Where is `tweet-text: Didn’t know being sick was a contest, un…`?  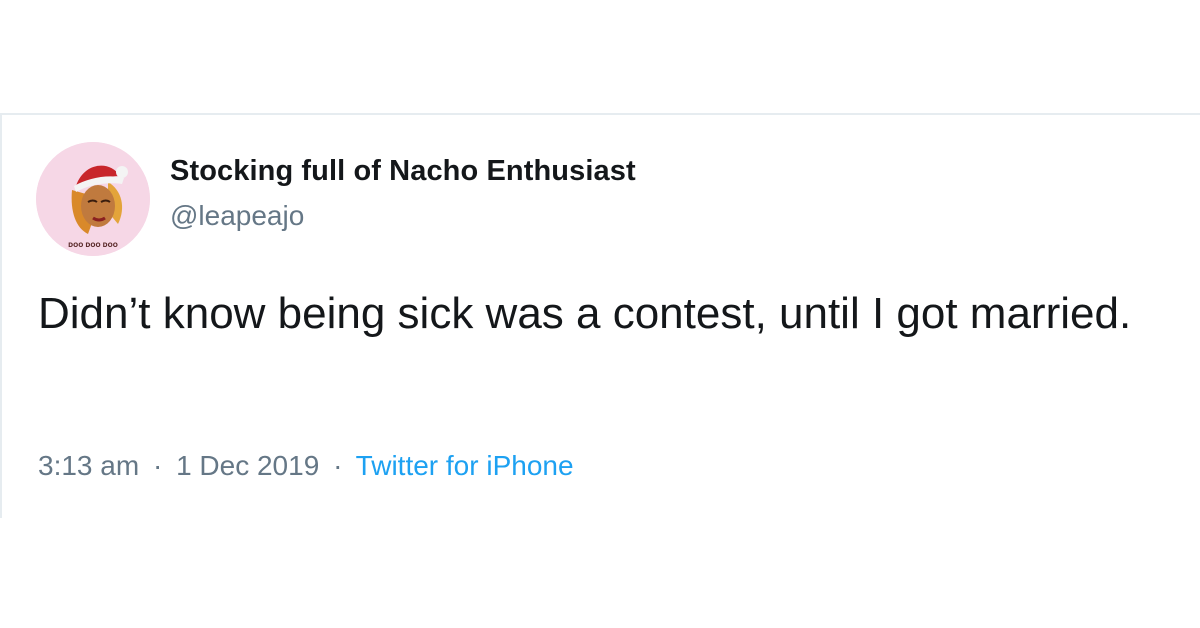 tweet-text: Didn’t know being sick was a contest, un… is located at coordinates (585, 313).